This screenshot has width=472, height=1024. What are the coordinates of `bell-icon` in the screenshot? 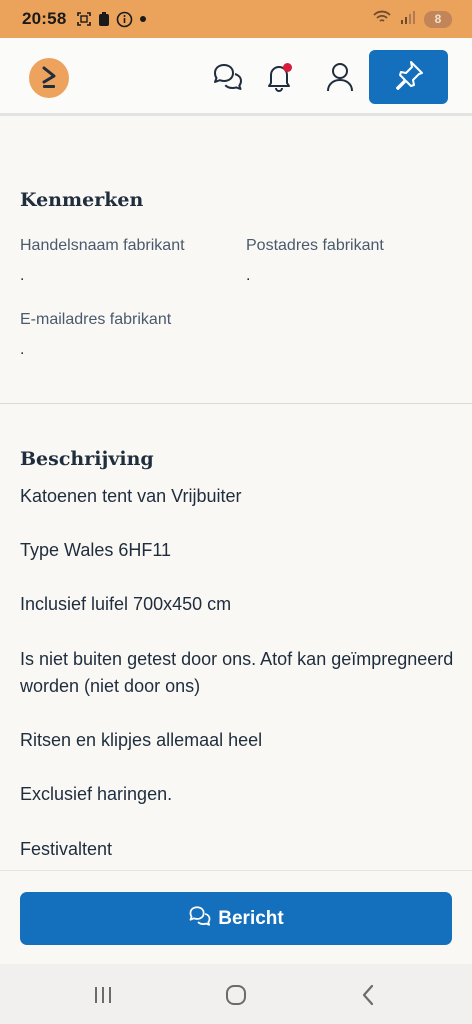 It's located at (279, 77).